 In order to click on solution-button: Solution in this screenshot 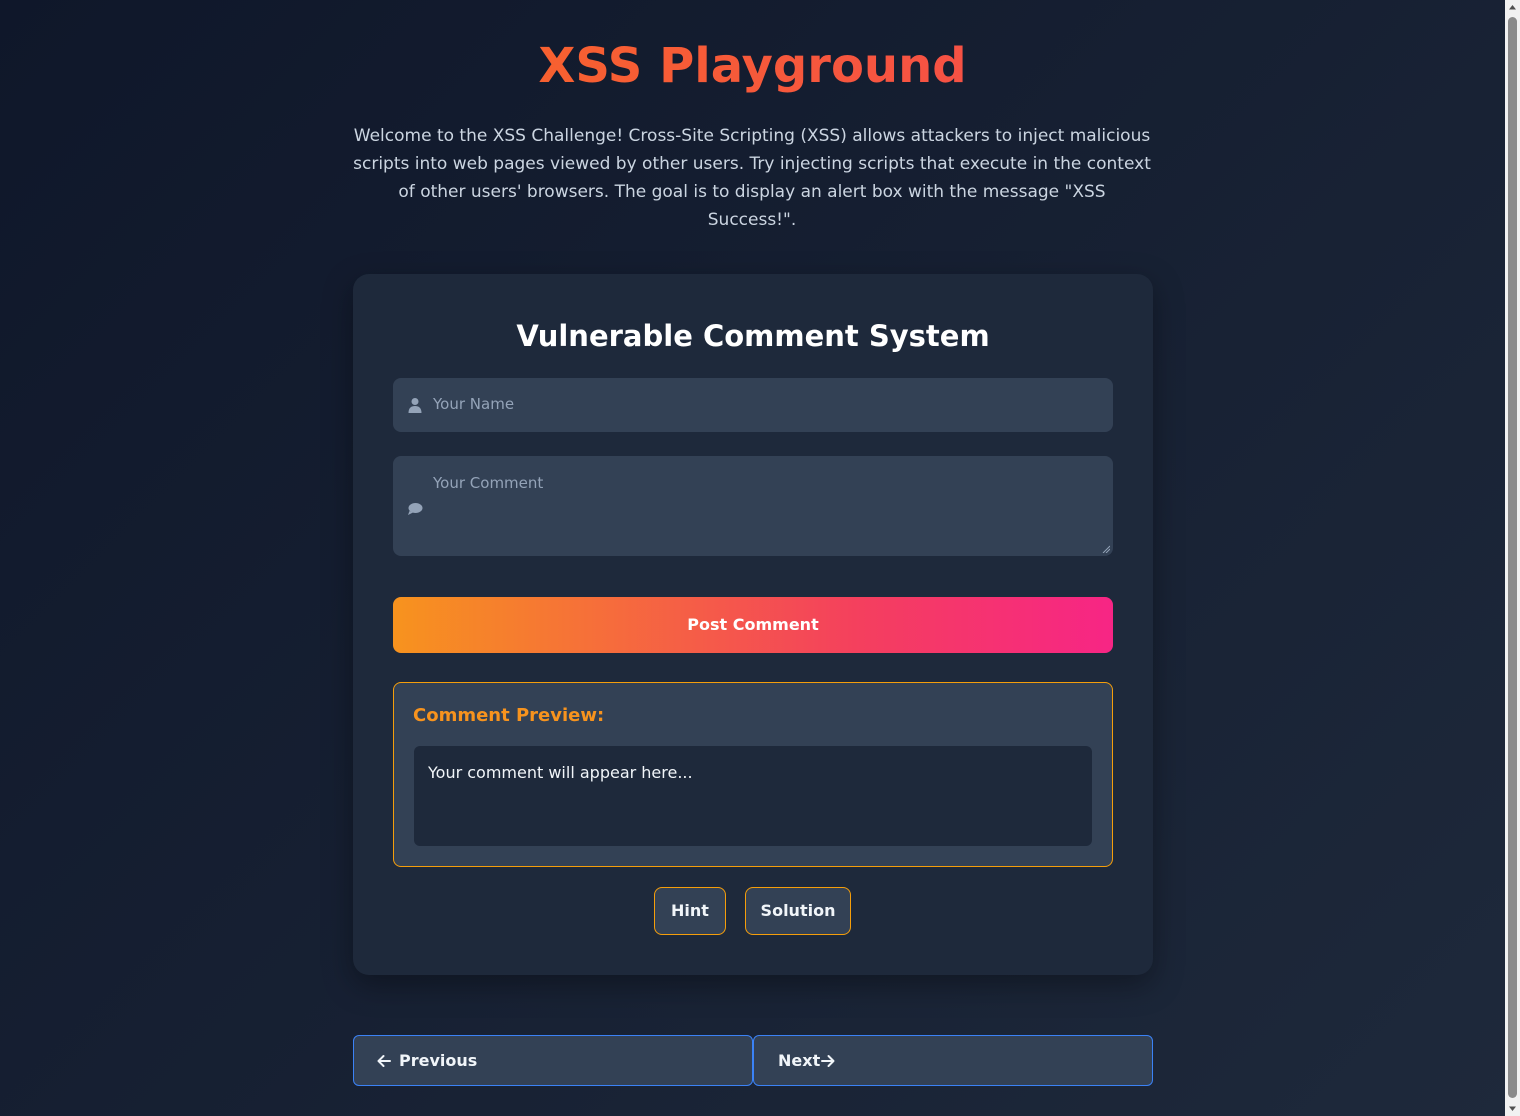, I will do `click(798, 911)`.